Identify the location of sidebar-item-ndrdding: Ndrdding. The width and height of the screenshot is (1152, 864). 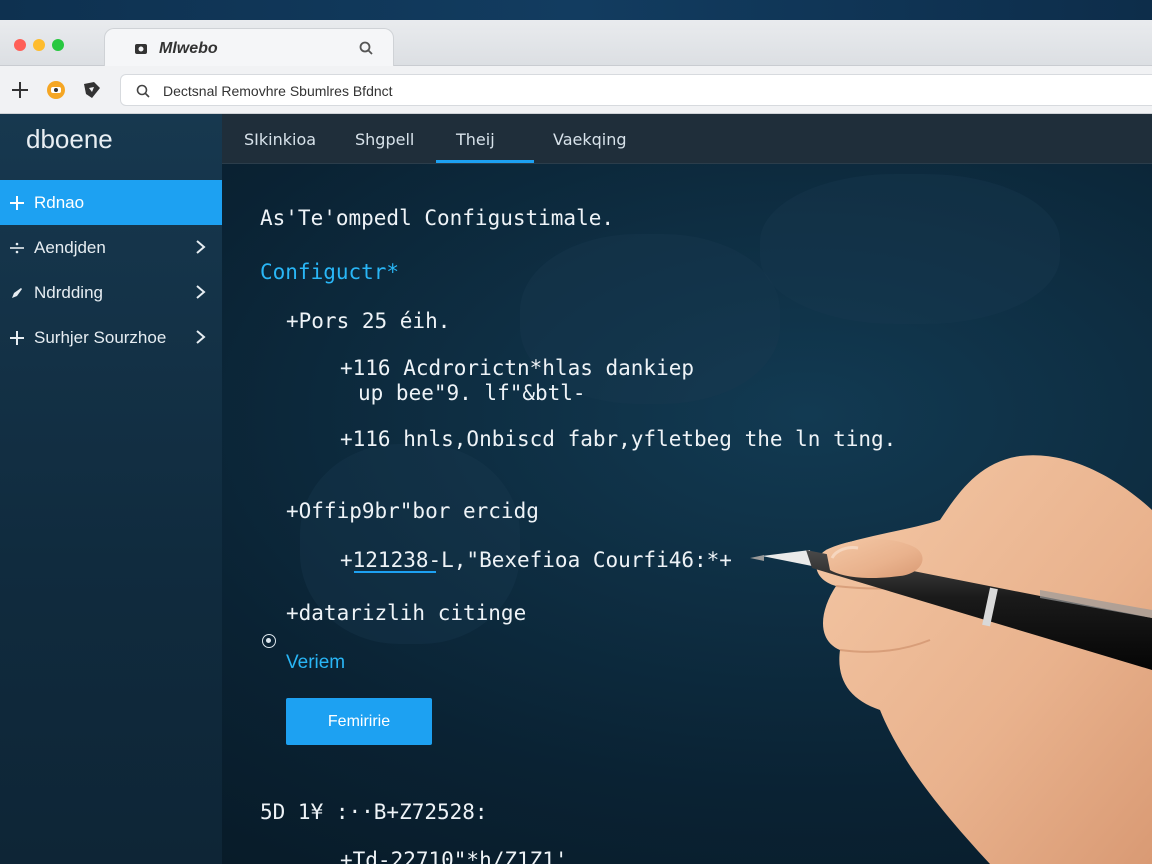
(111, 292).